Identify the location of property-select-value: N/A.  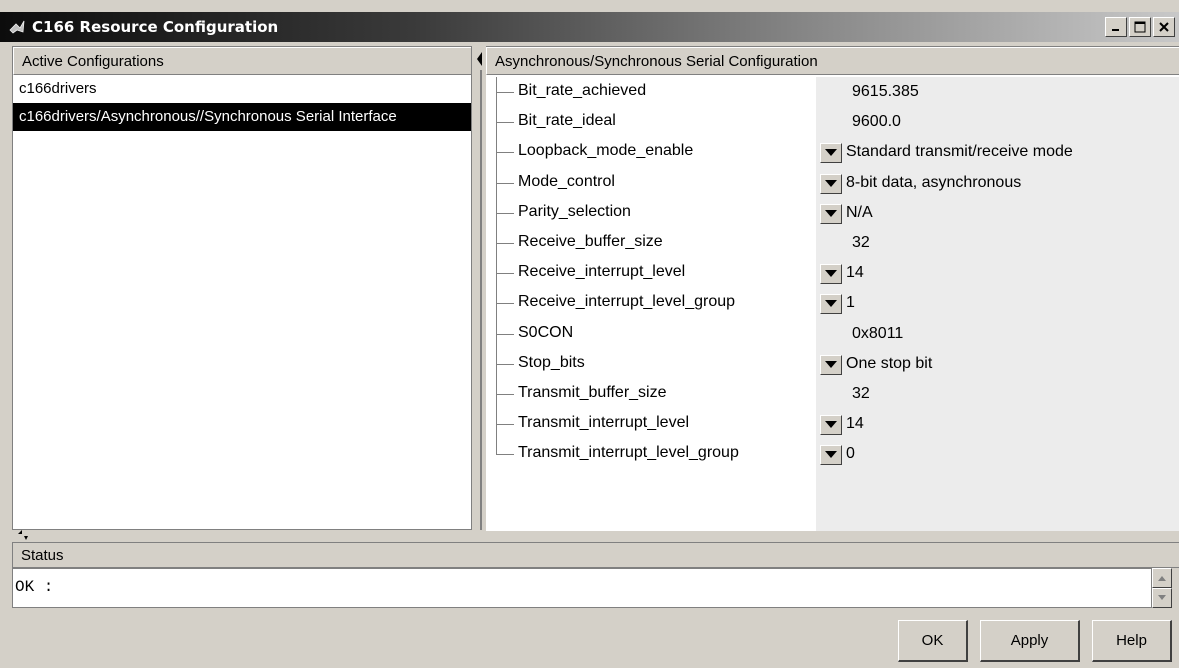
(859, 213).